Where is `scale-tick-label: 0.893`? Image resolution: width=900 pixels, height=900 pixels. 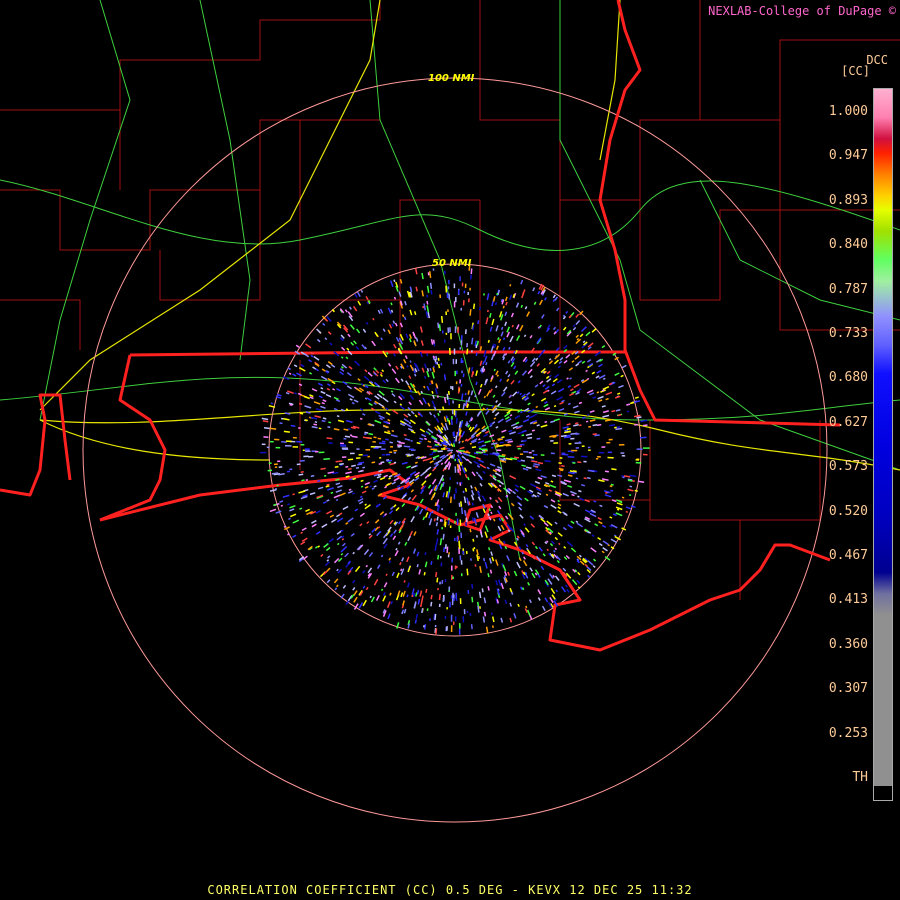 scale-tick-label: 0.893 is located at coordinates (848, 200).